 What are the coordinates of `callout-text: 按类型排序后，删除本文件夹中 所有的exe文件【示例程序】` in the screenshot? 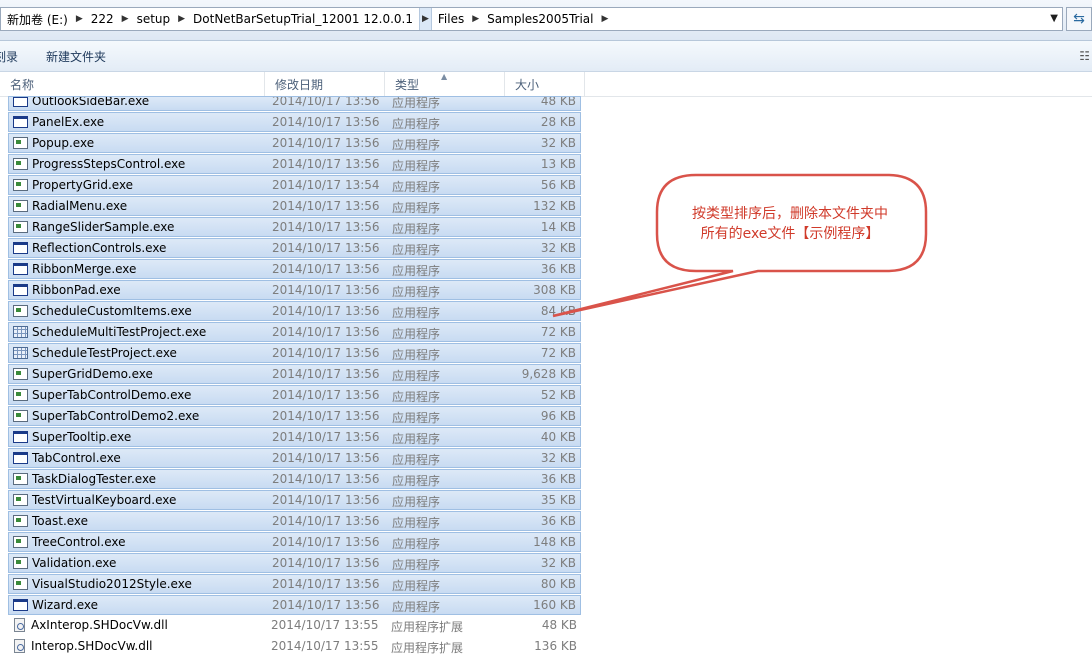 It's located at (790, 224).